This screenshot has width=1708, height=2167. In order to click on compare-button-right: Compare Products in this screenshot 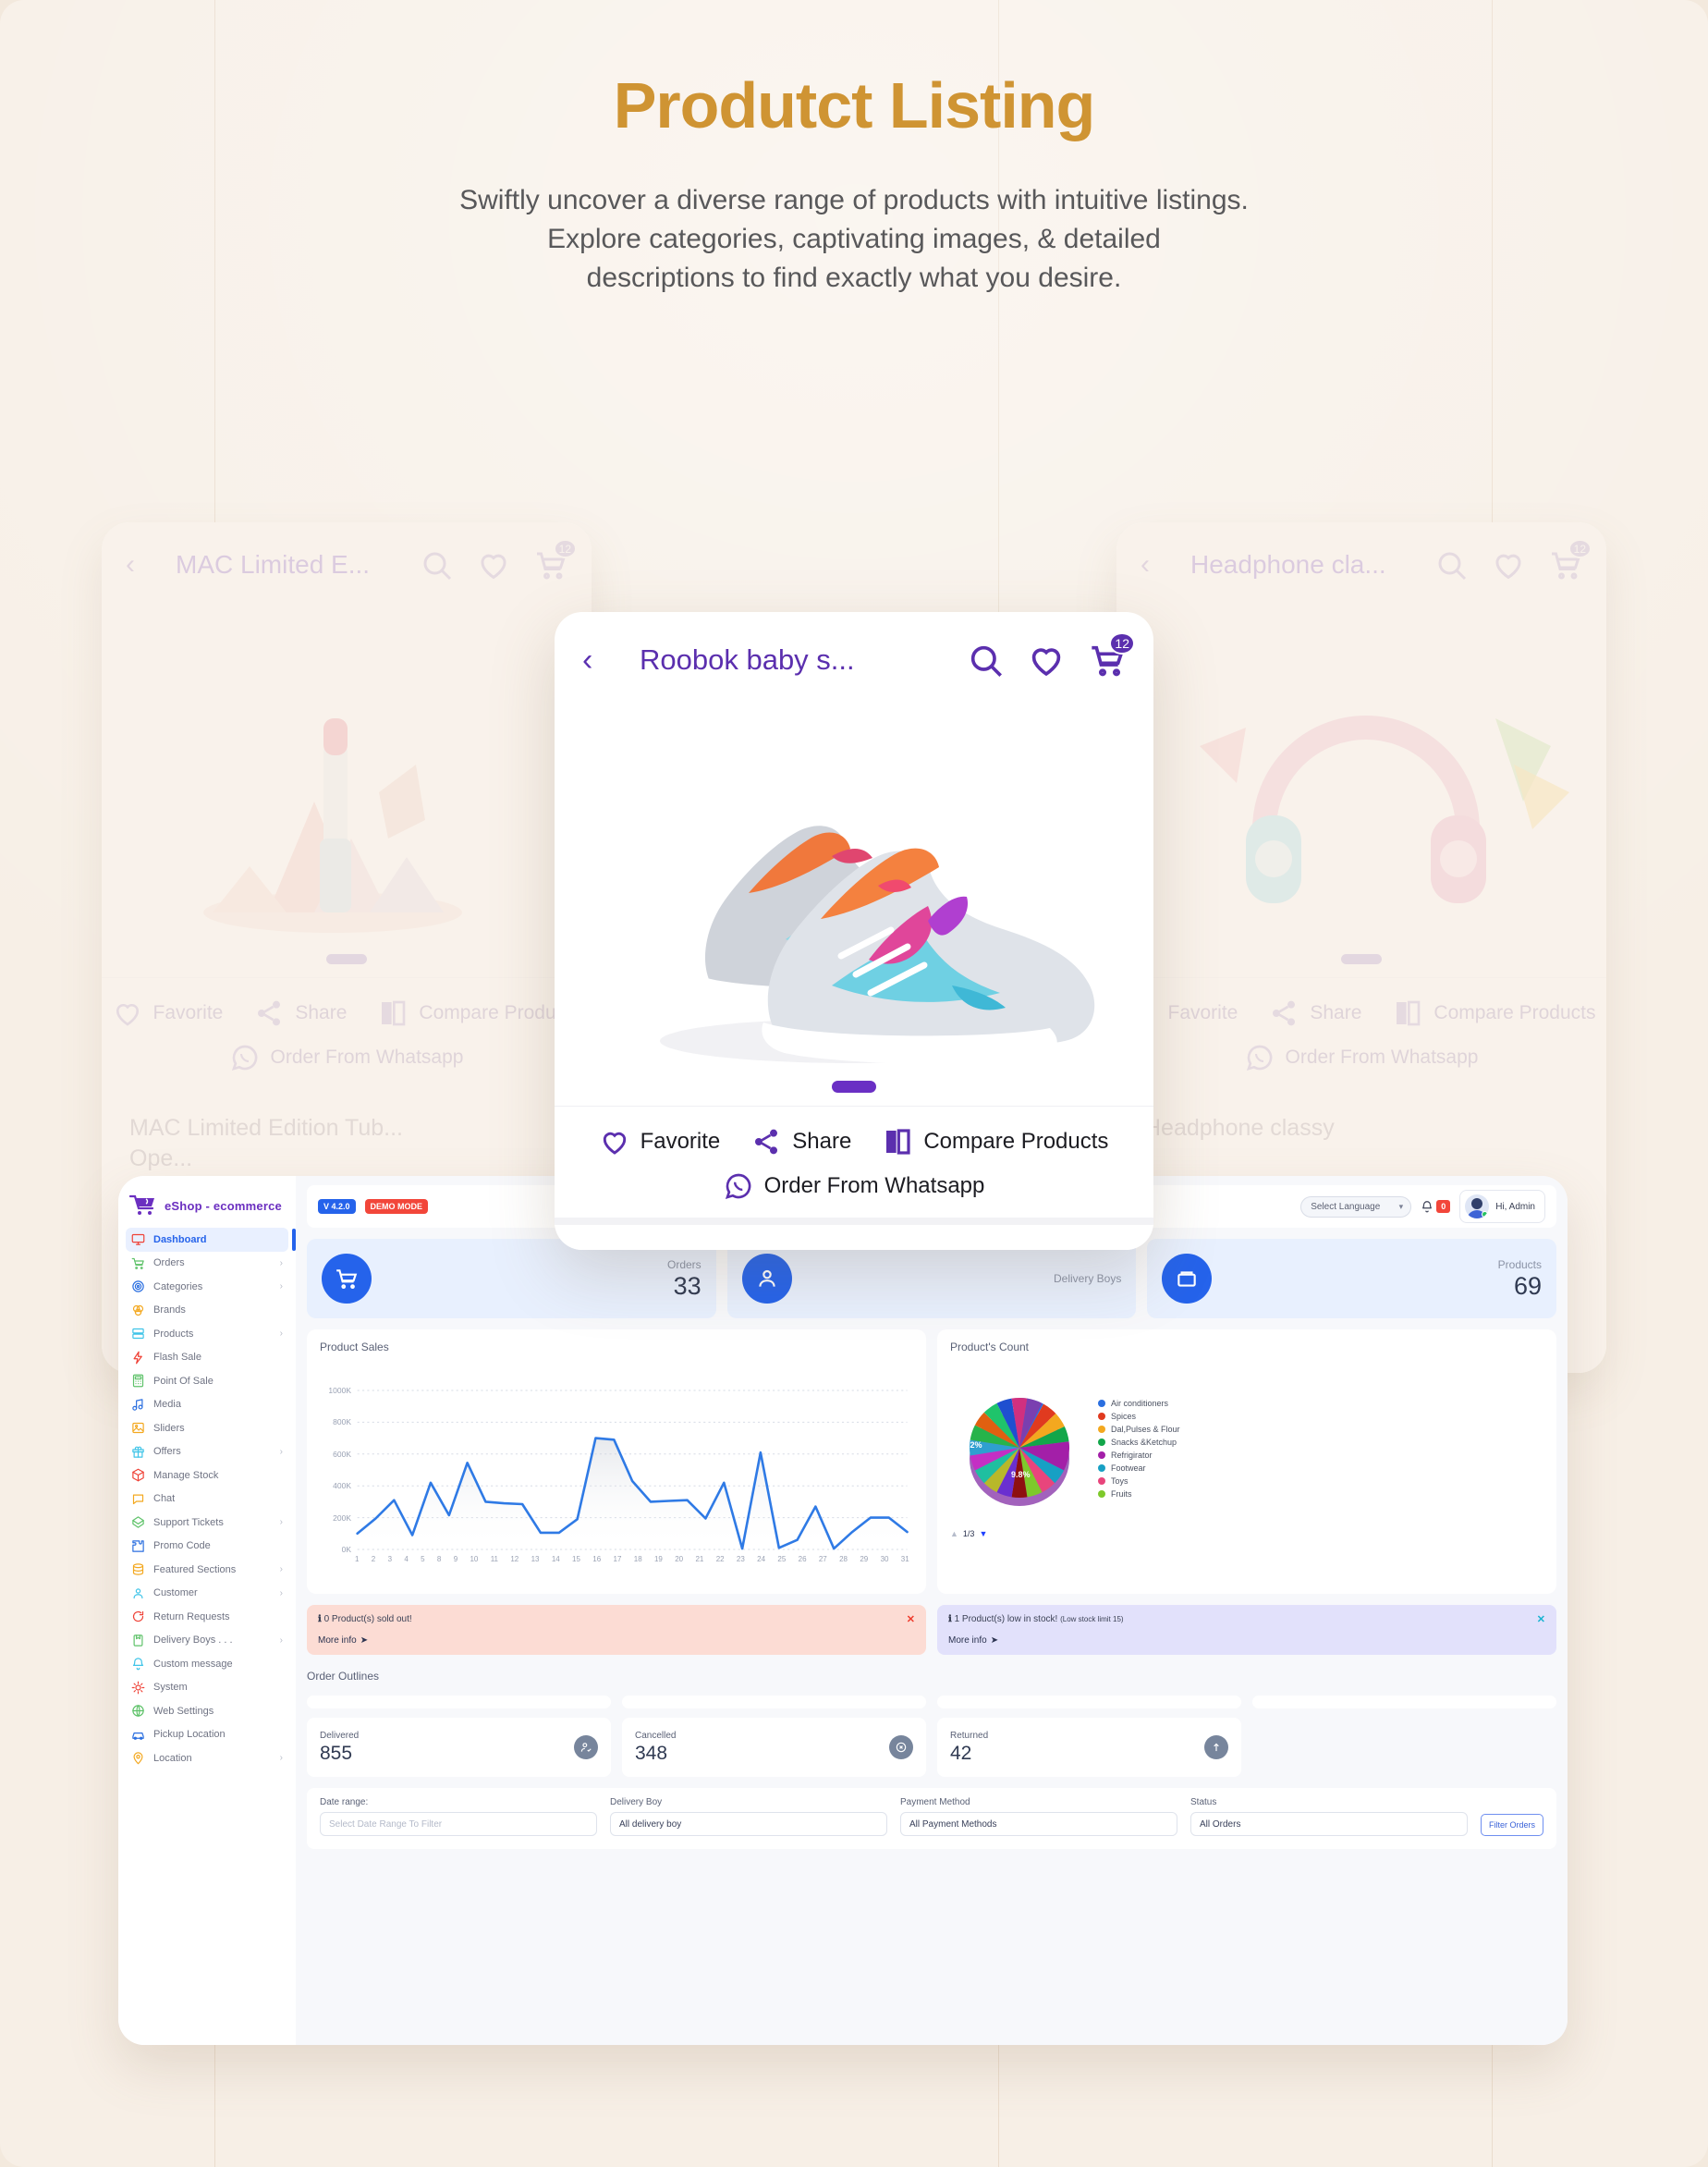, I will do `click(1494, 1013)`.